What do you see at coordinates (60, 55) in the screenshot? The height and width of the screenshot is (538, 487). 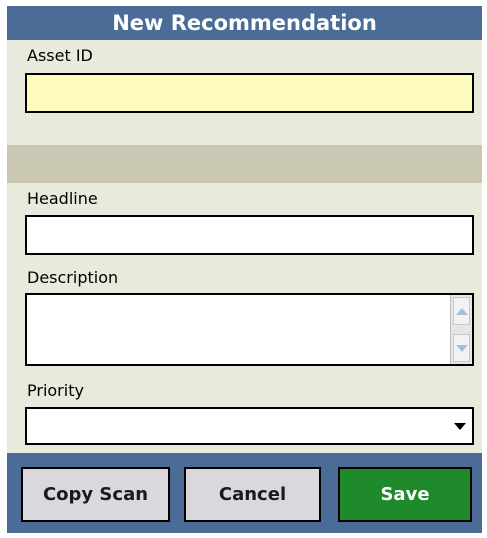 I see `asset-id-label: Asset ID` at bounding box center [60, 55].